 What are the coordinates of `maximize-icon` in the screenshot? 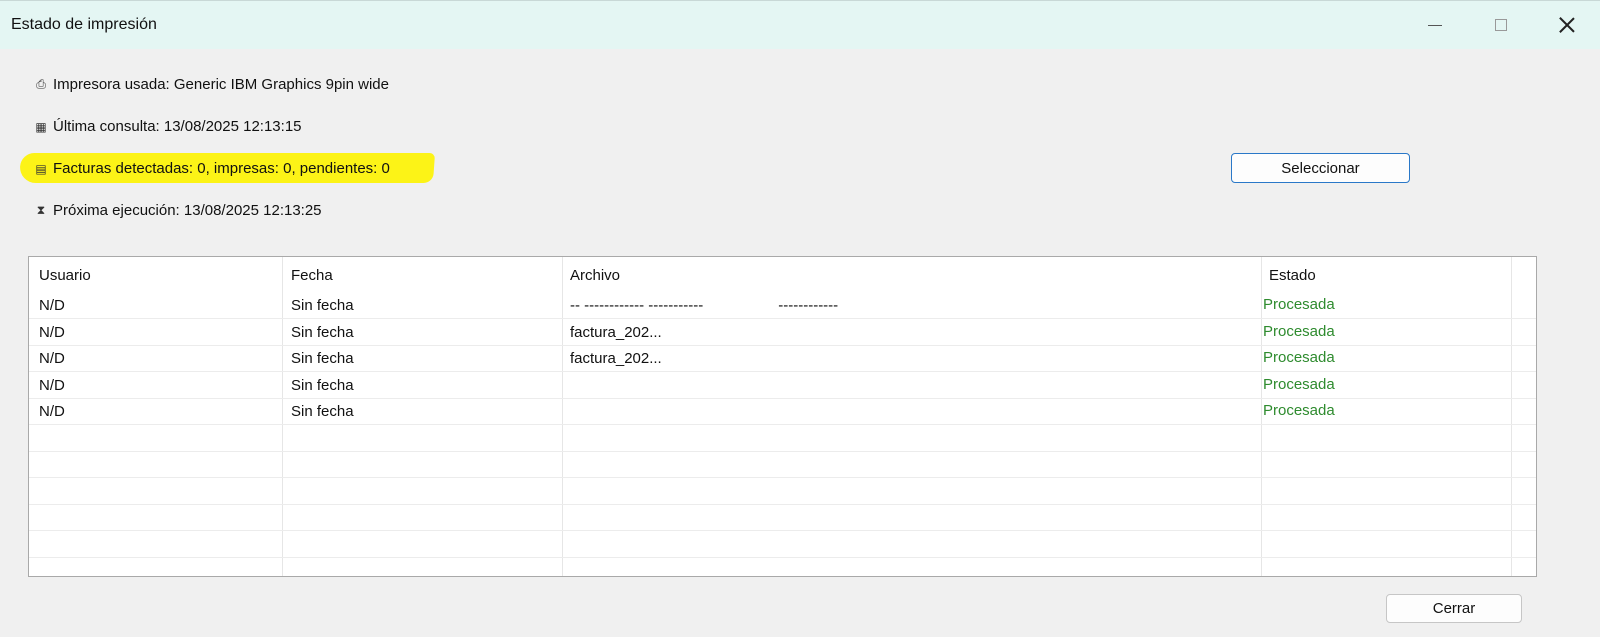 It's located at (1501, 25).